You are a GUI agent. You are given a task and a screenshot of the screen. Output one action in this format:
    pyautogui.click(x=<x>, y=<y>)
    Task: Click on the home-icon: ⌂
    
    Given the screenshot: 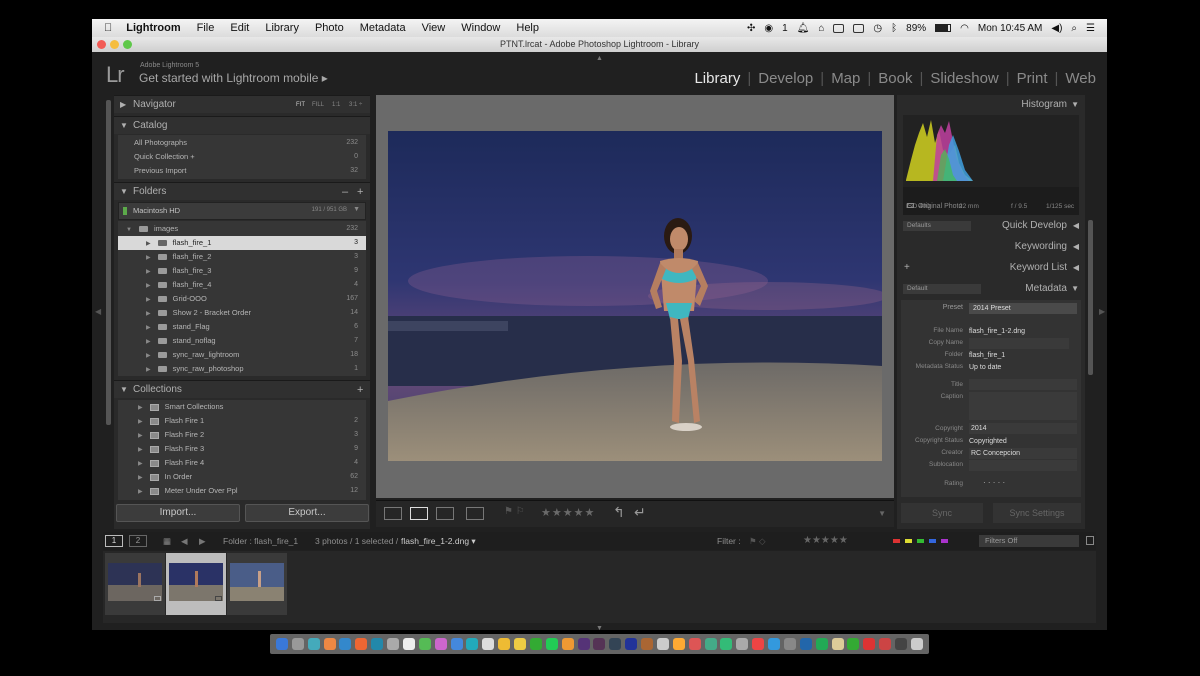 What is the action you would take?
    pyautogui.click(x=821, y=28)
    